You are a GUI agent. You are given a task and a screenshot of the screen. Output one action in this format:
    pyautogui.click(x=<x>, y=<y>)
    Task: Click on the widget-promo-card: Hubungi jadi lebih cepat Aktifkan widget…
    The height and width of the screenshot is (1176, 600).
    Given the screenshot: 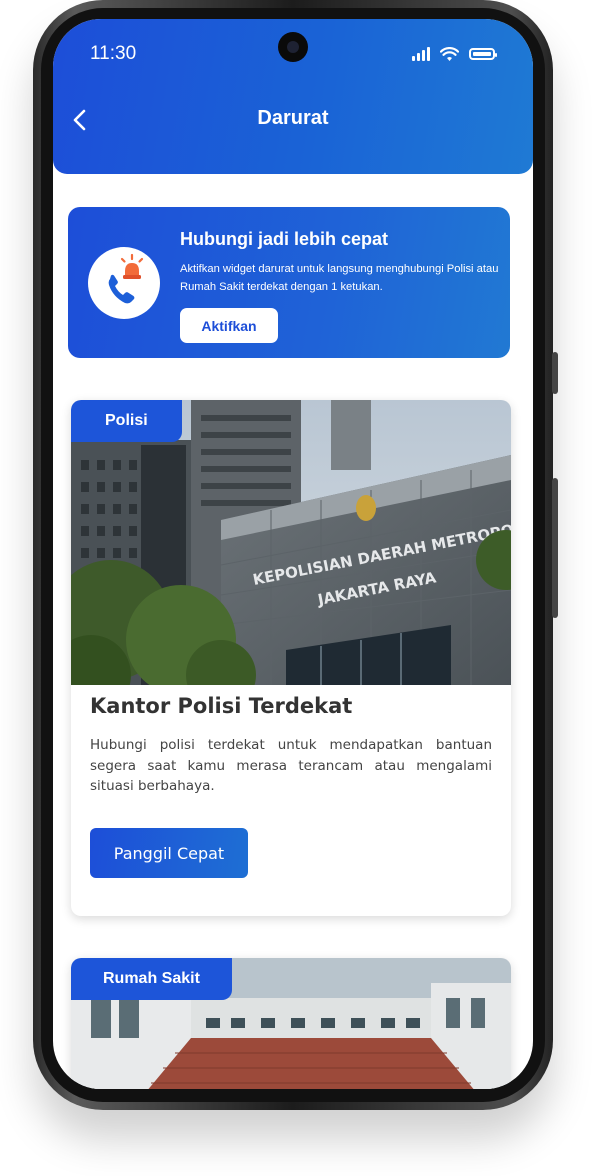 What is the action you would take?
    pyautogui.click(x=289, y=282)
    